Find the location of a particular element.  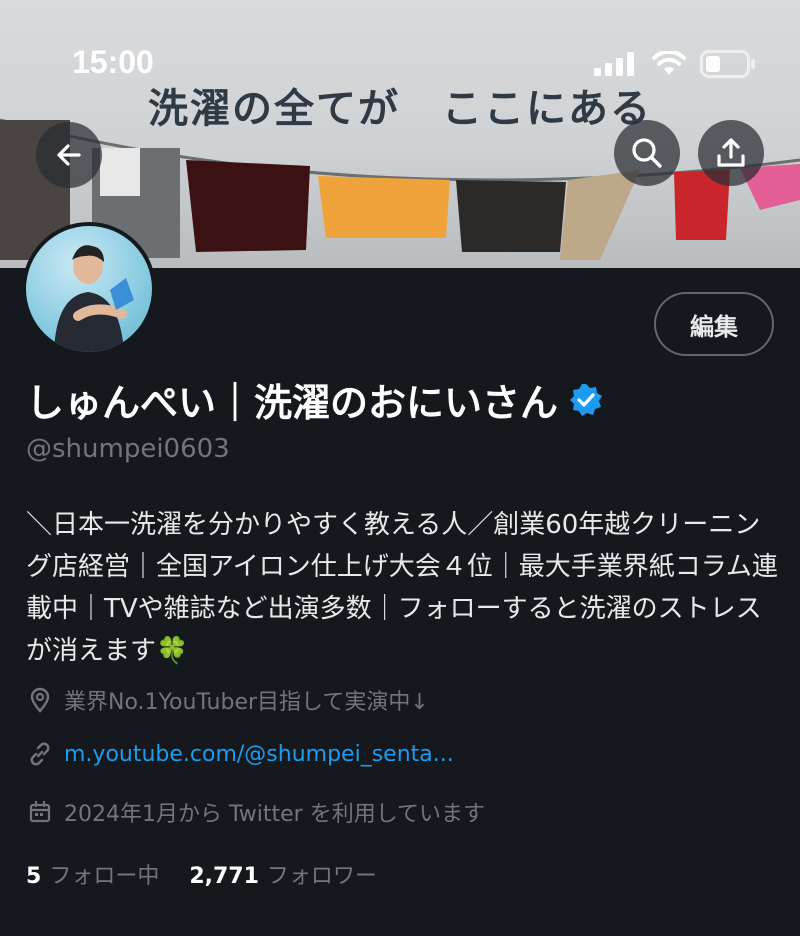

avatar is located at coordinates (89, 289).